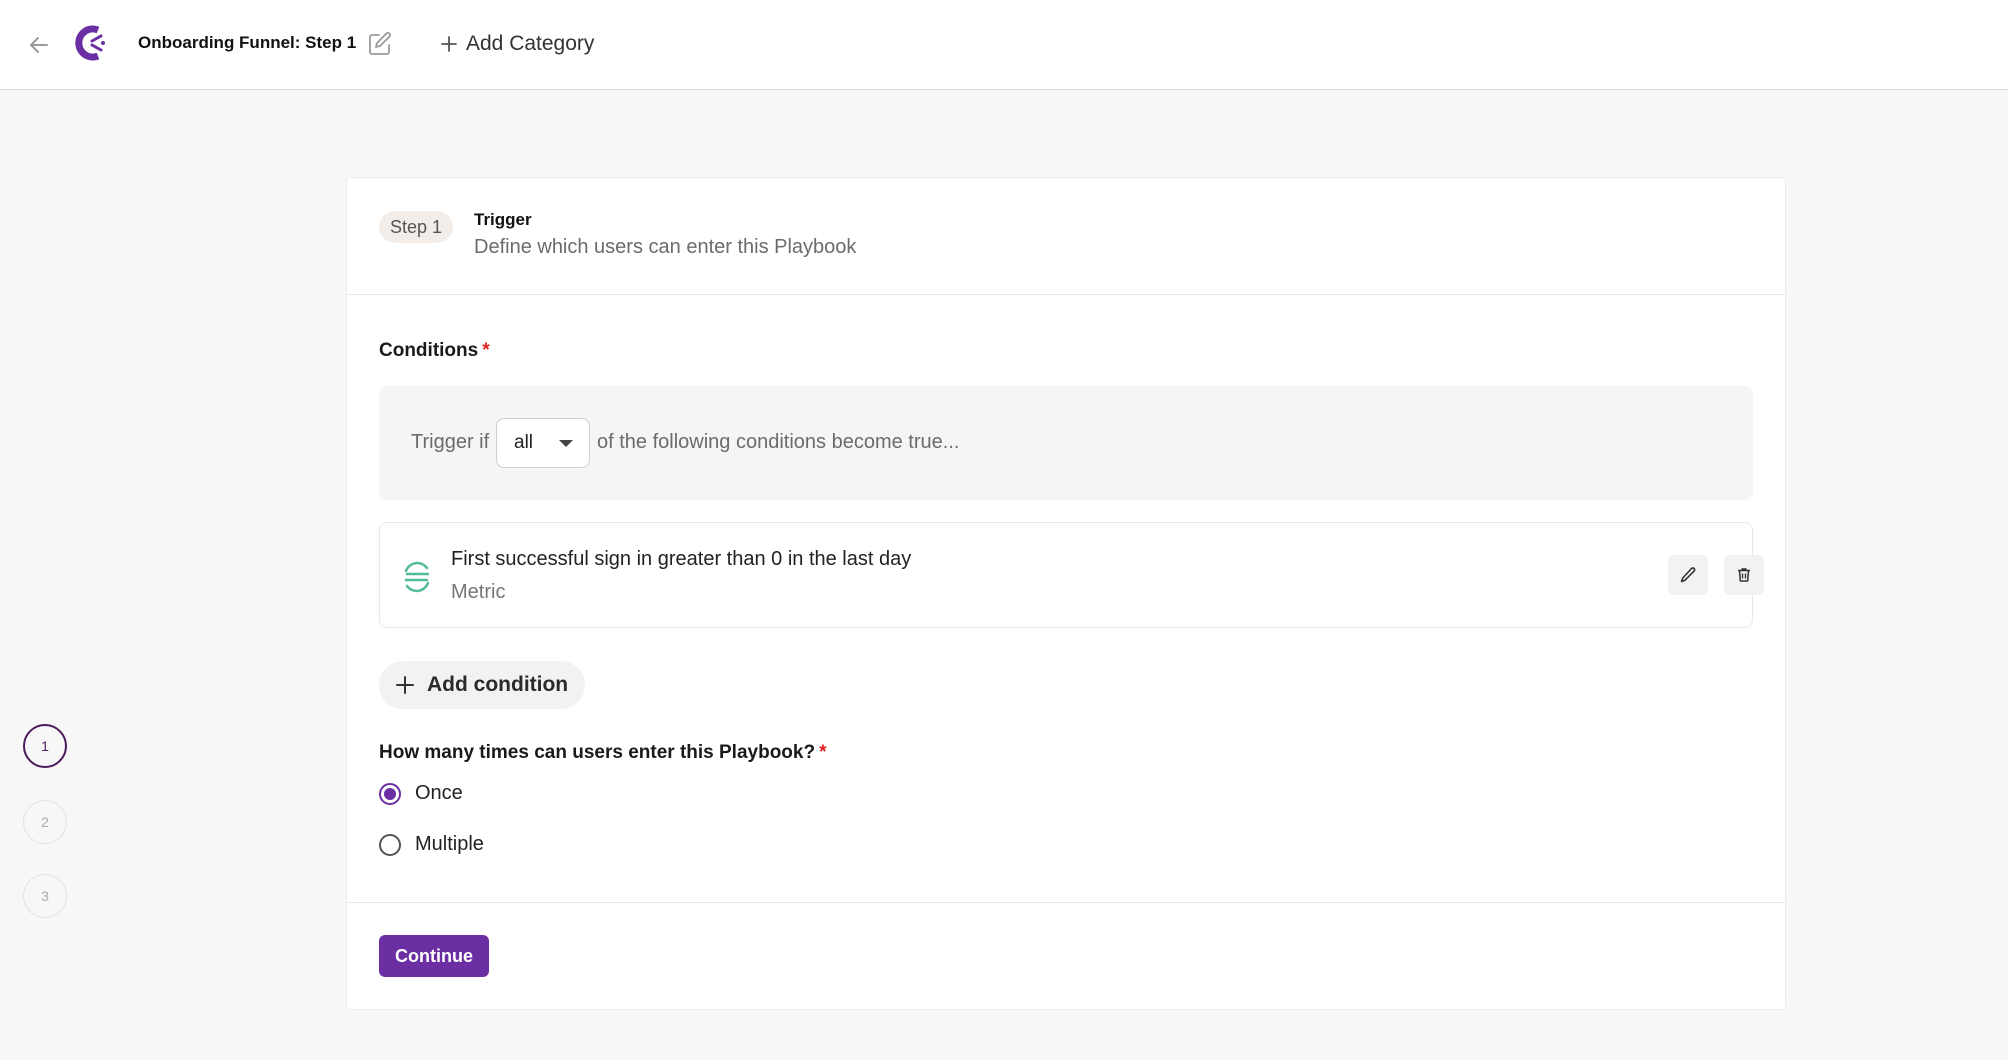  What do you see at coordinates (1004, 45) in the screenshot?
I see `top-bar: Onboarding Funnel: Step 1 Add Category` at bounding box center [1004, 45].